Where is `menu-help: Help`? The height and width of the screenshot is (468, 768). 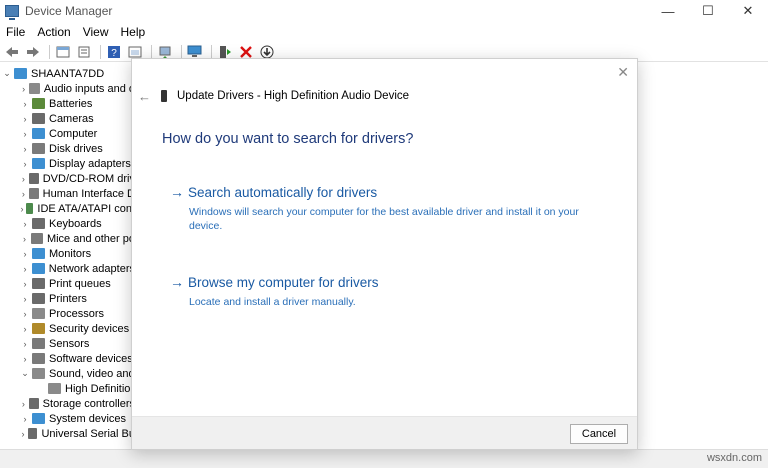 menu-help: Help is located at coordinates (133, 32).